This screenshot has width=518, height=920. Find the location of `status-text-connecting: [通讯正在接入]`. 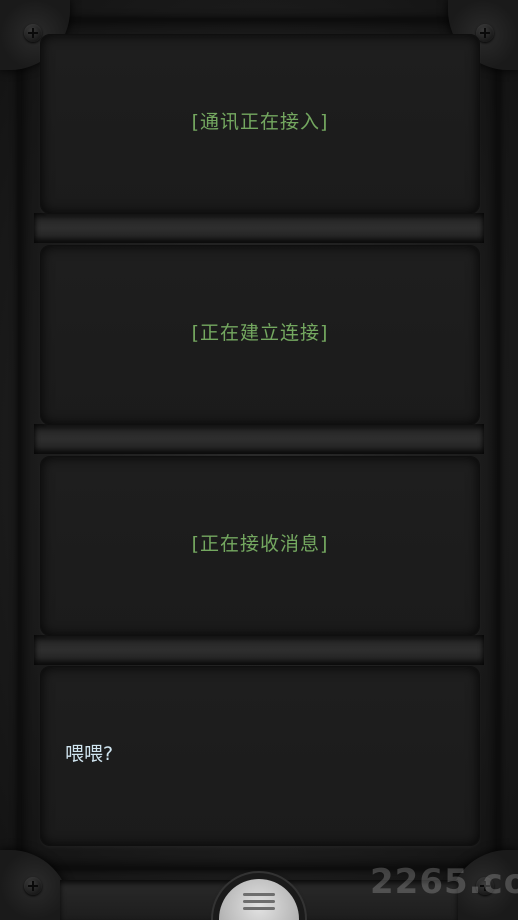

status-text-connecting: [通讯正在接入] is located at coordinates (260, 122).